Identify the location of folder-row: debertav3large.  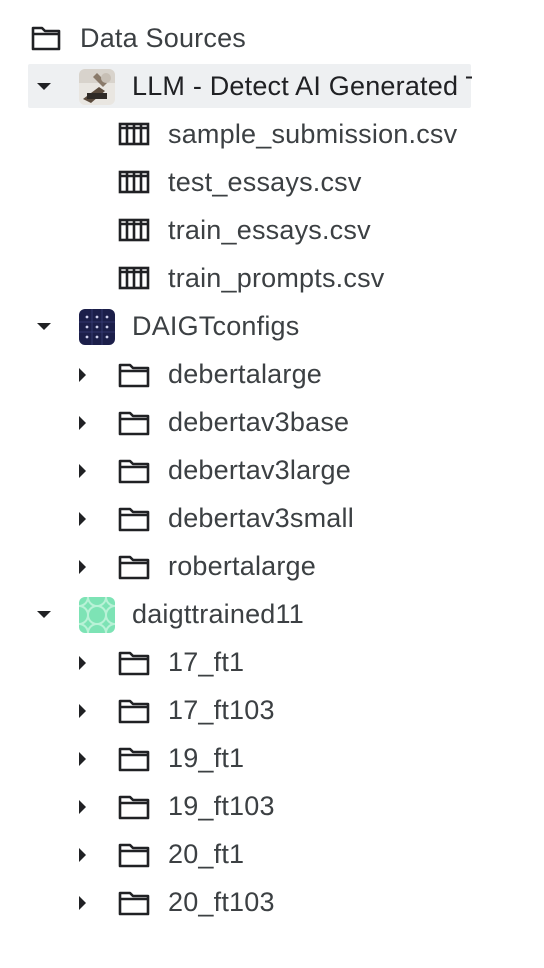
(272, 470).